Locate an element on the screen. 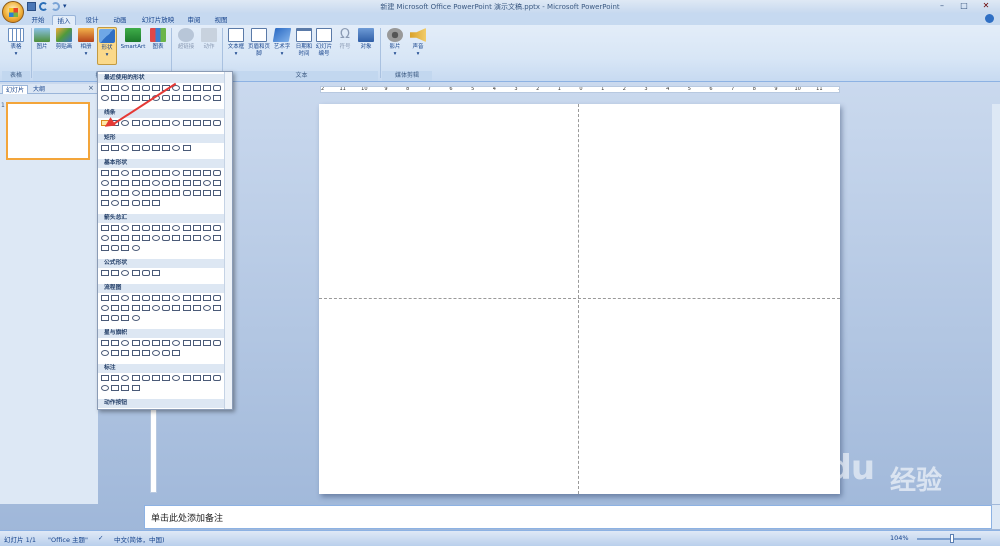  textbox-button: 文本框 ▾ is located at coordinates (236, 46).